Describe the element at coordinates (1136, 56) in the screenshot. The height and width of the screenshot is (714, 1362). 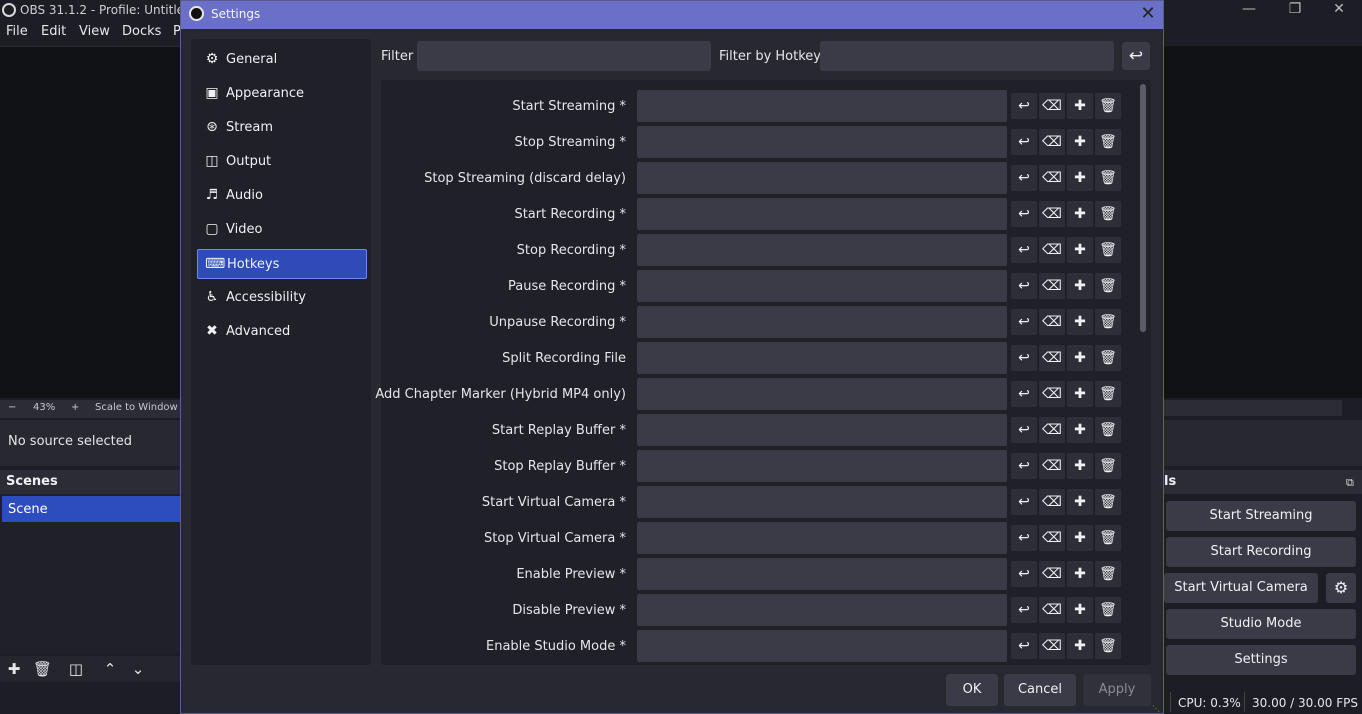
I see `reset-filter-icon: ↩` at that location.